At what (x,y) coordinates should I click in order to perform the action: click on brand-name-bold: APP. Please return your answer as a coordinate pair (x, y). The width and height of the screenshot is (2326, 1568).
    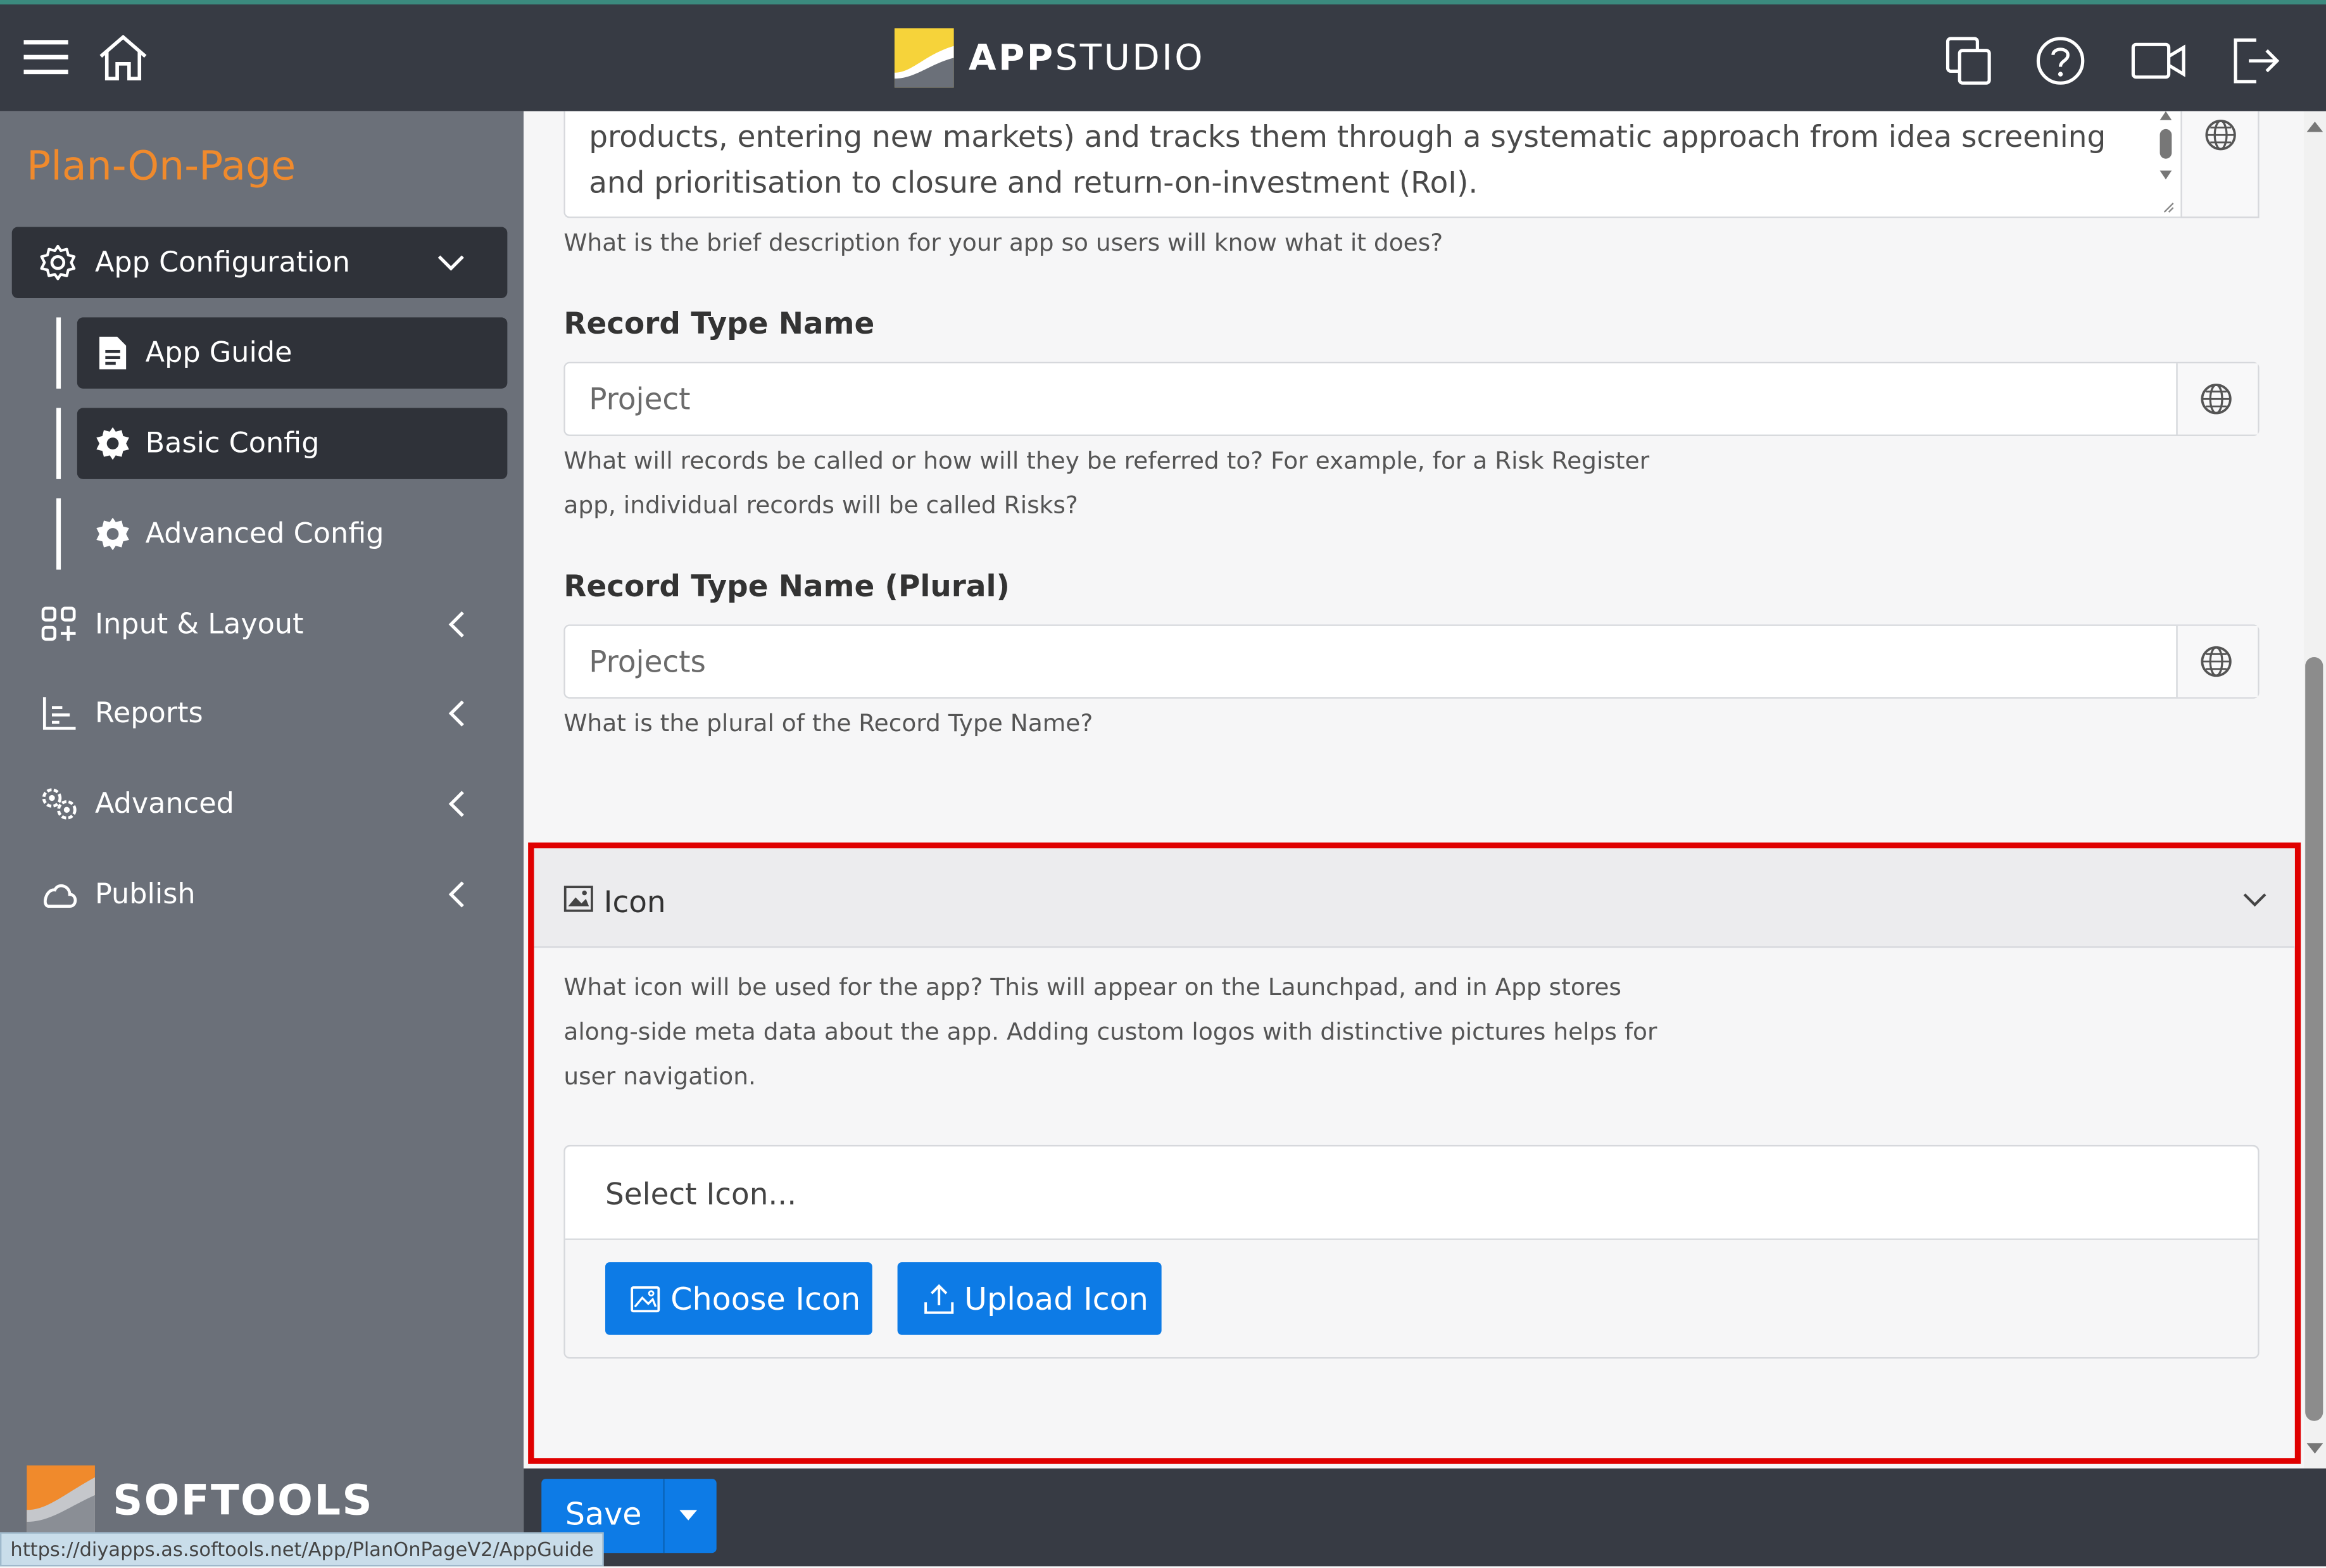
    Looking at the image, I should click on (1012, 58).